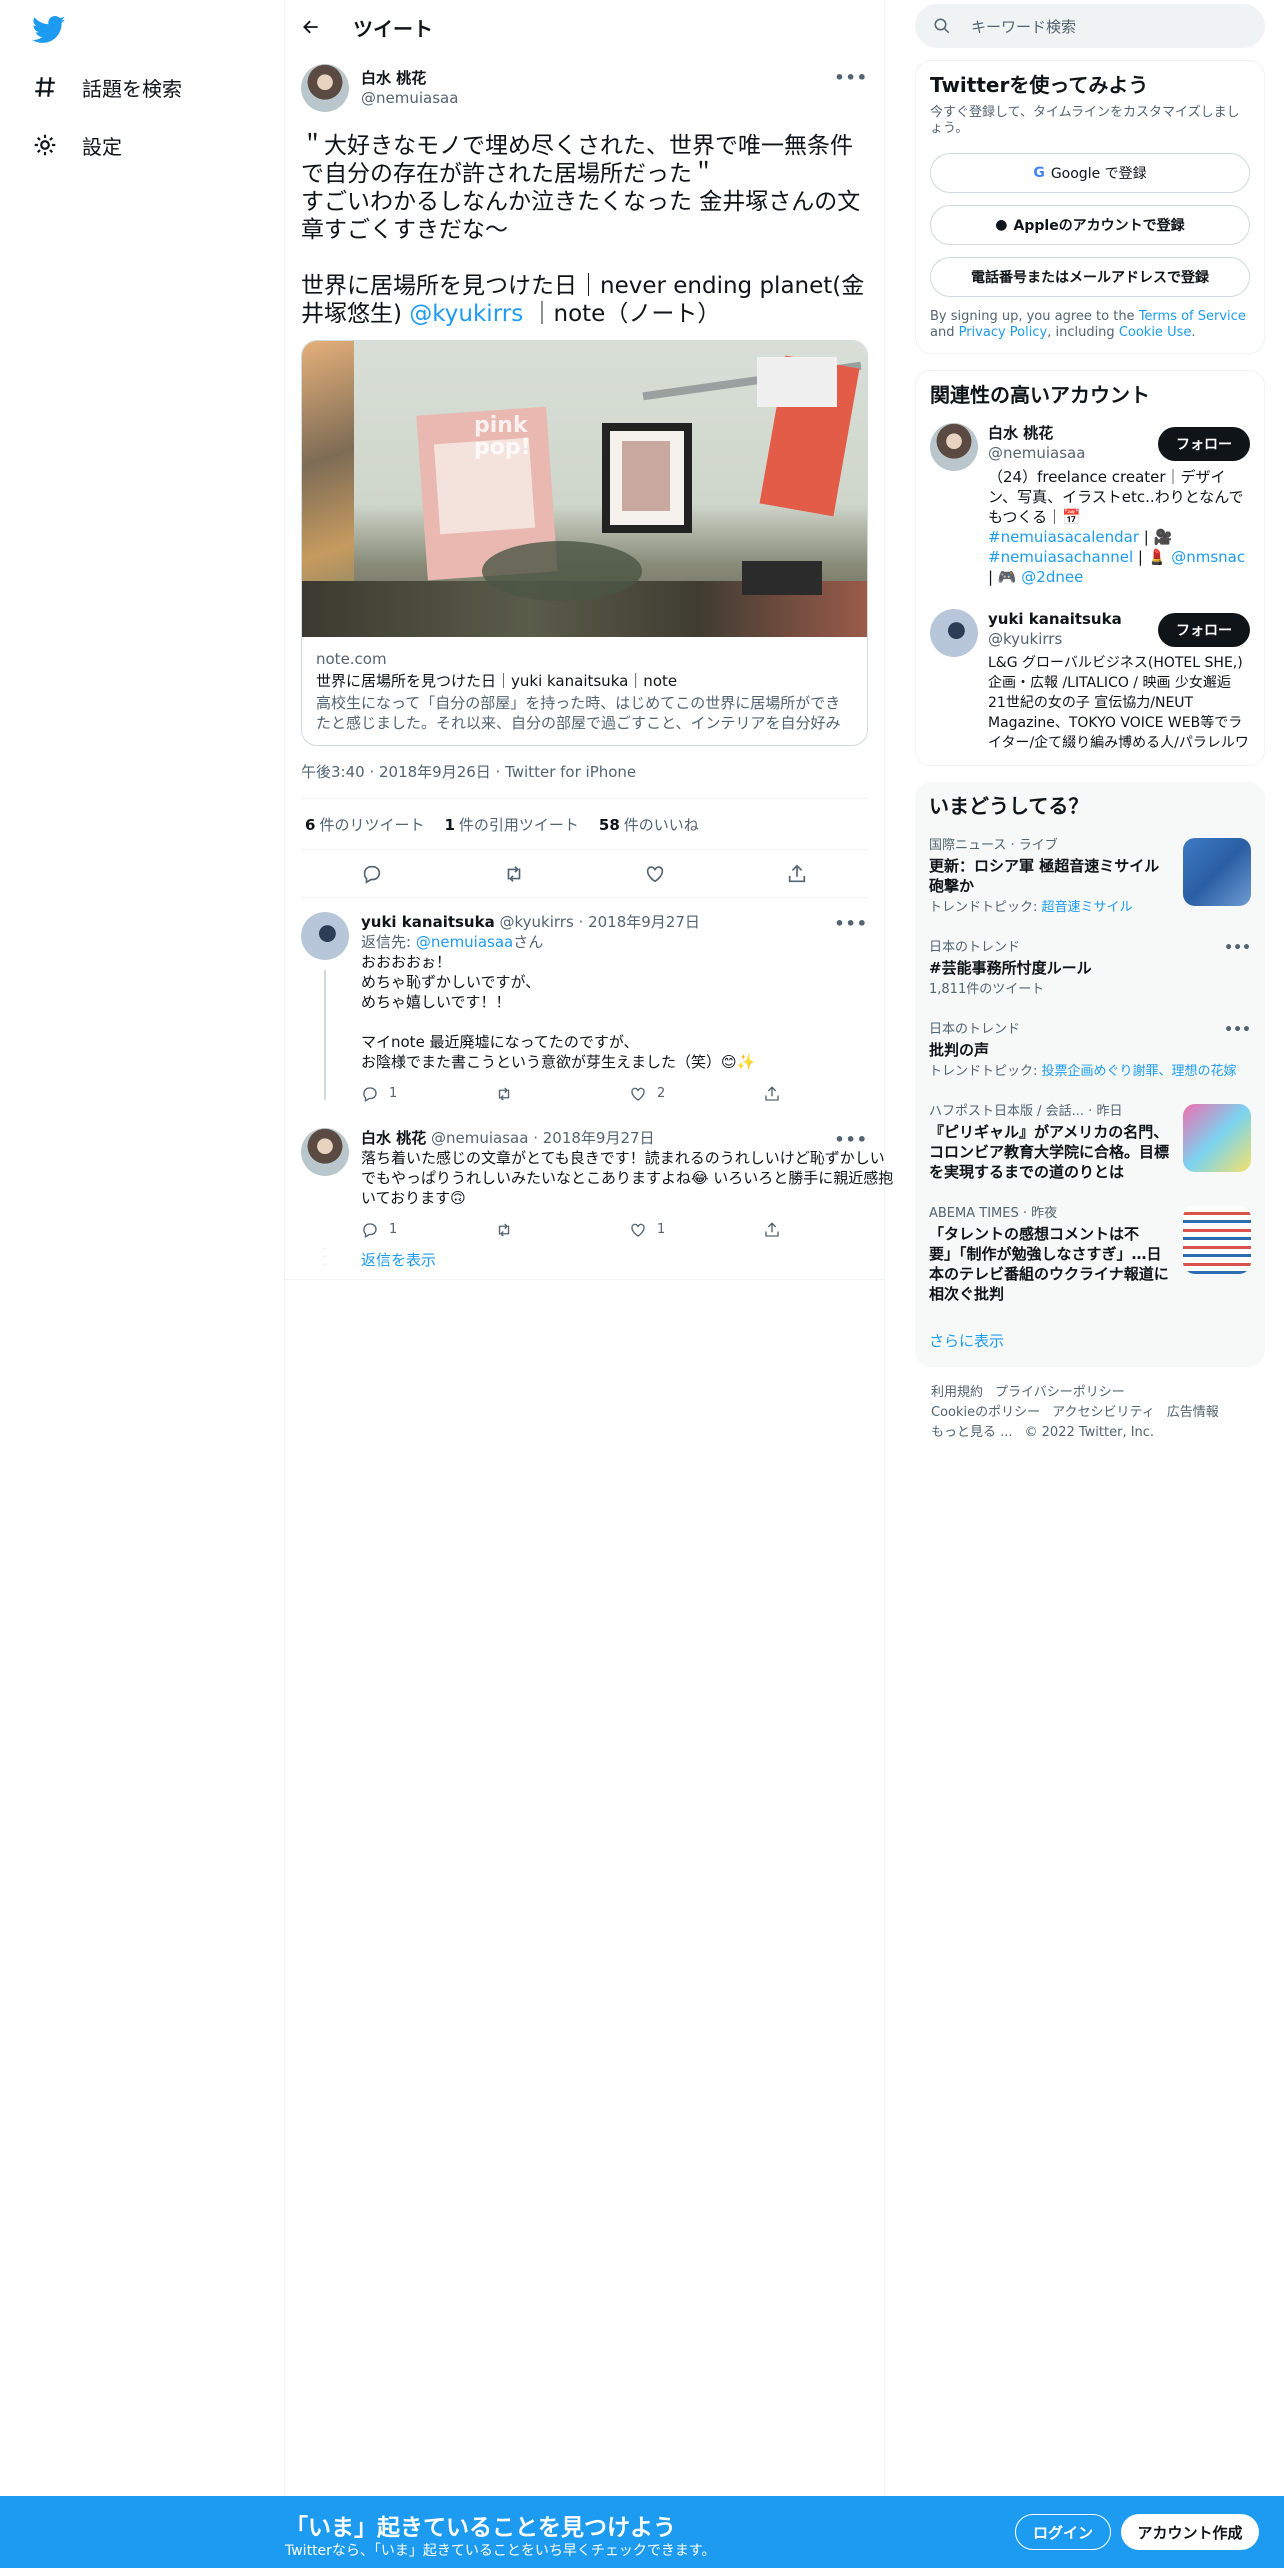 The width and height of the screenshot is (1284, 2568). I want to click on author-name: 白水 桃花, so click(409, 78).